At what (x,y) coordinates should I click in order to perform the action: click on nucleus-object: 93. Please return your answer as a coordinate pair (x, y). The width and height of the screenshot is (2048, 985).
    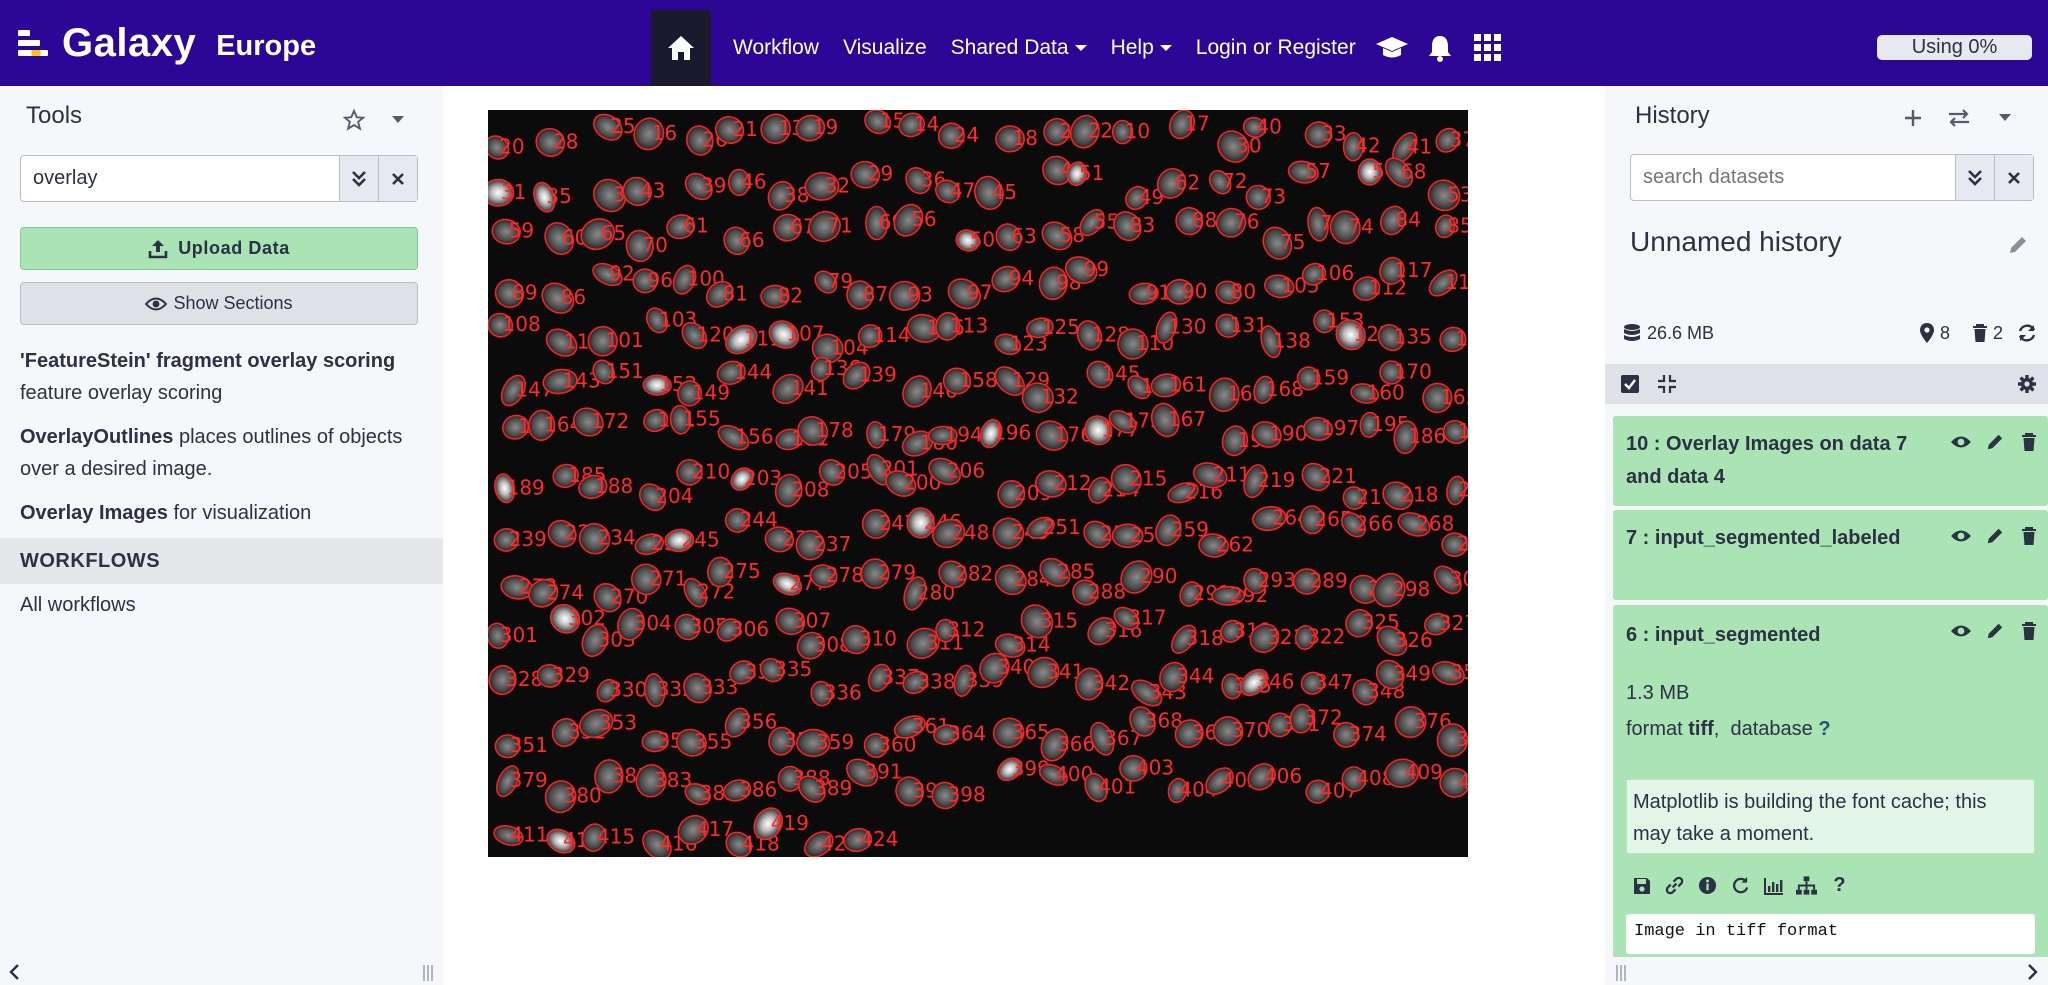
    Looking at the image, I should click on (910, 295).